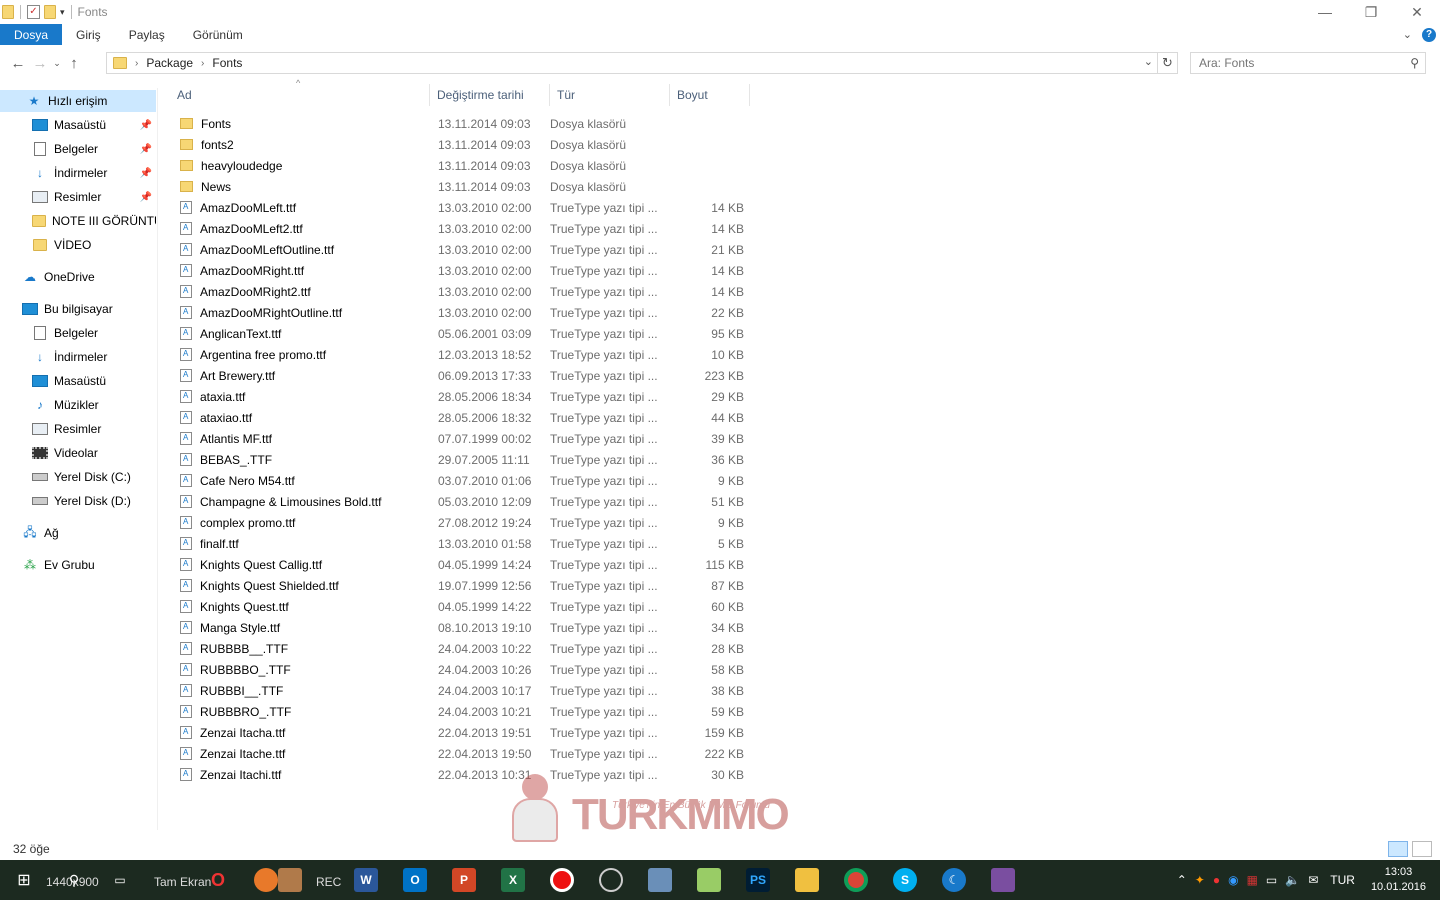 The image size is (1440, 900). What do you see at coordinates (78, 357) in the screenshot?
I see `nav-pc-downloads: ↓ İndirmeler` at bounding box center [78, 357].